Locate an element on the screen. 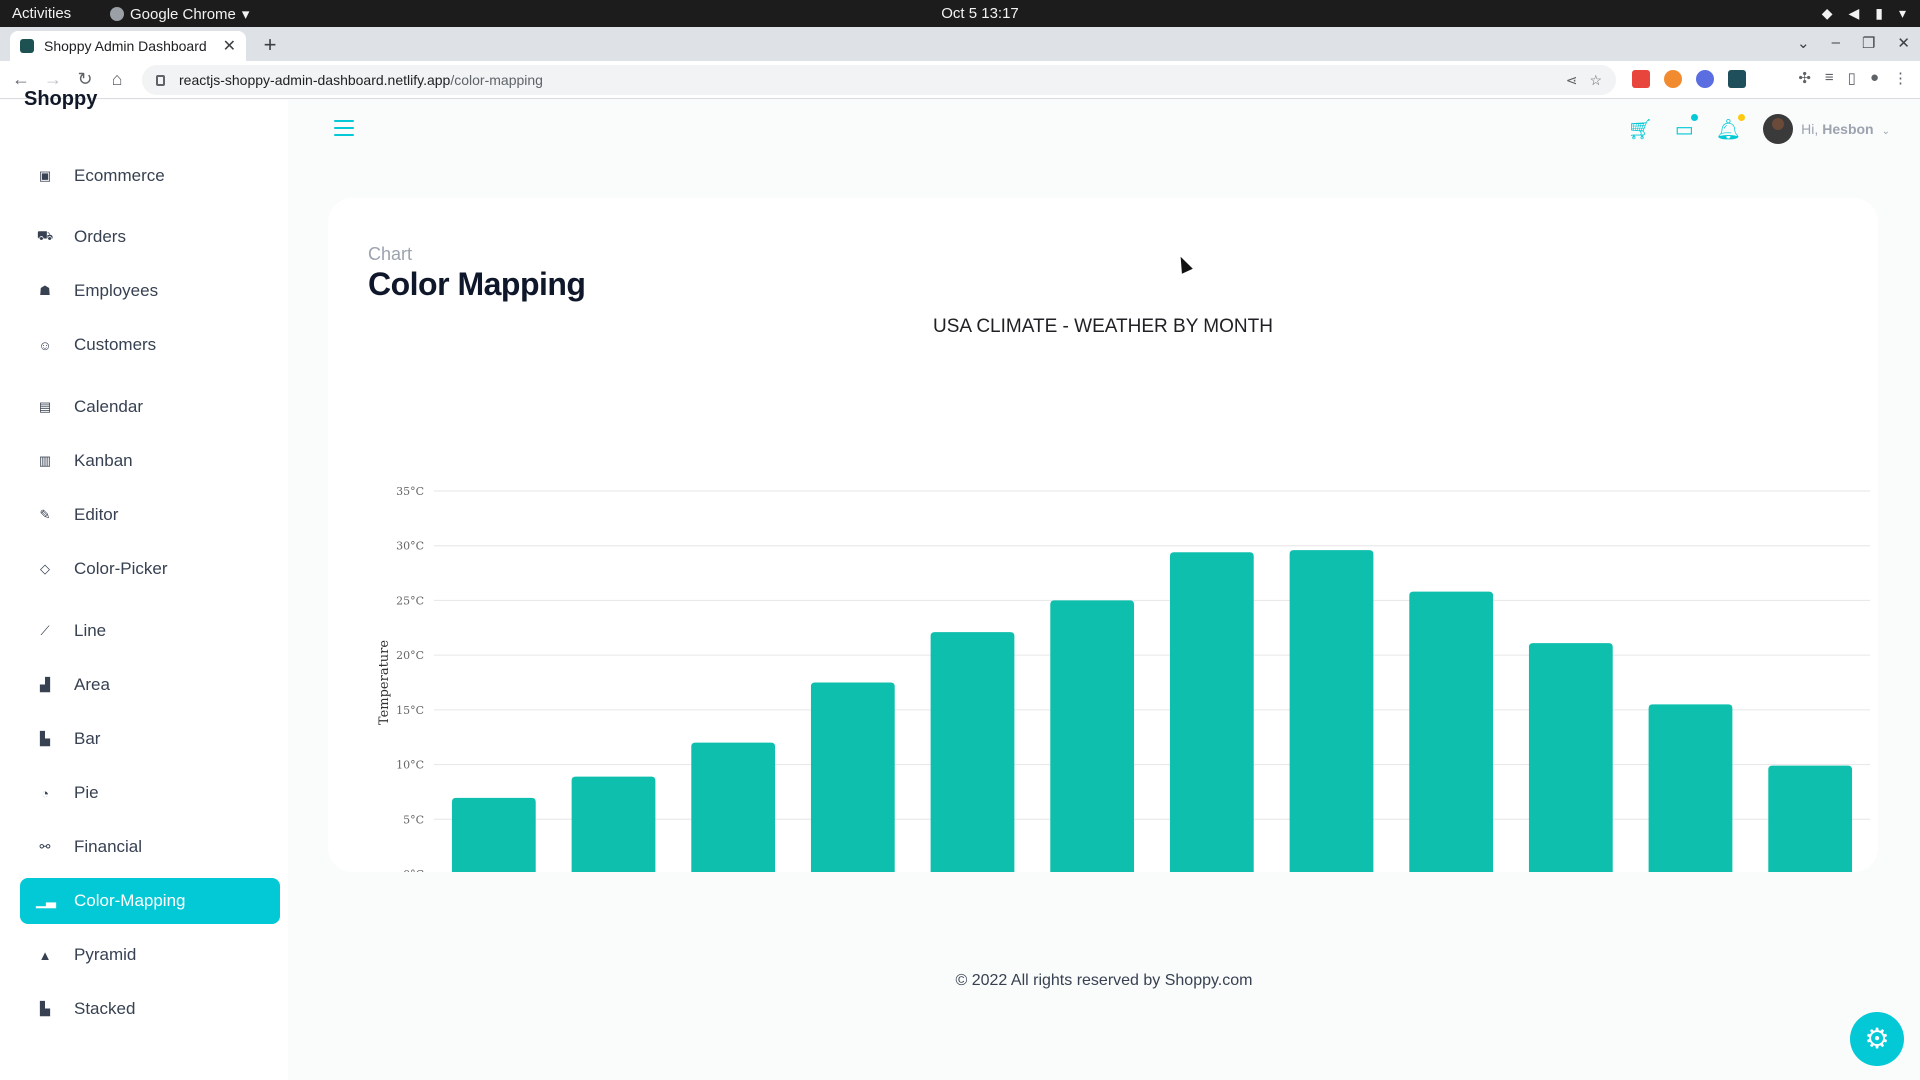 This screenshot has width=1920, height=1080. power-icon: ▾ is located at coordinates (1902, 13).